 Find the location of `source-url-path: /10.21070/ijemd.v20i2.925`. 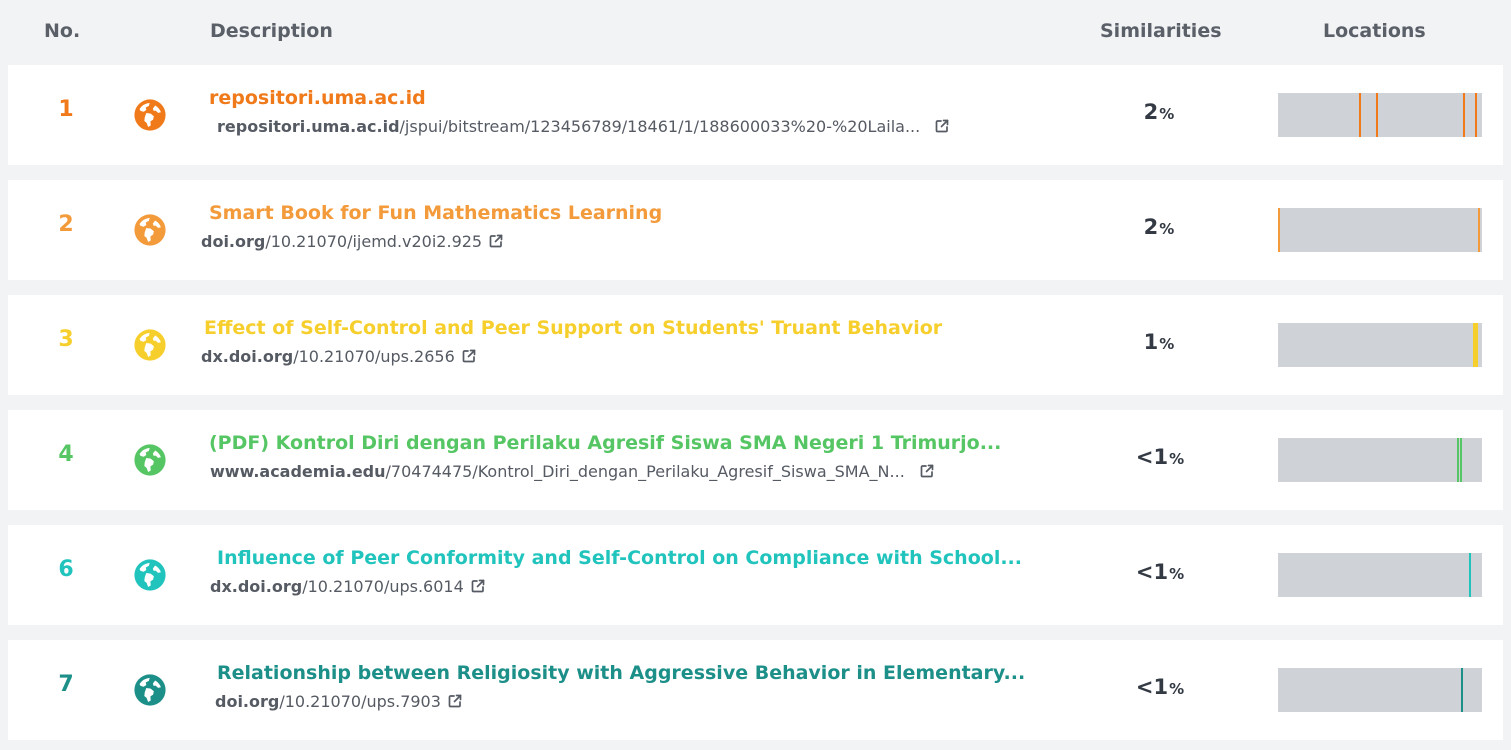

source-url-path: /10.21070/ijemd.v20i2.925 is located at coordinates (374, 241).